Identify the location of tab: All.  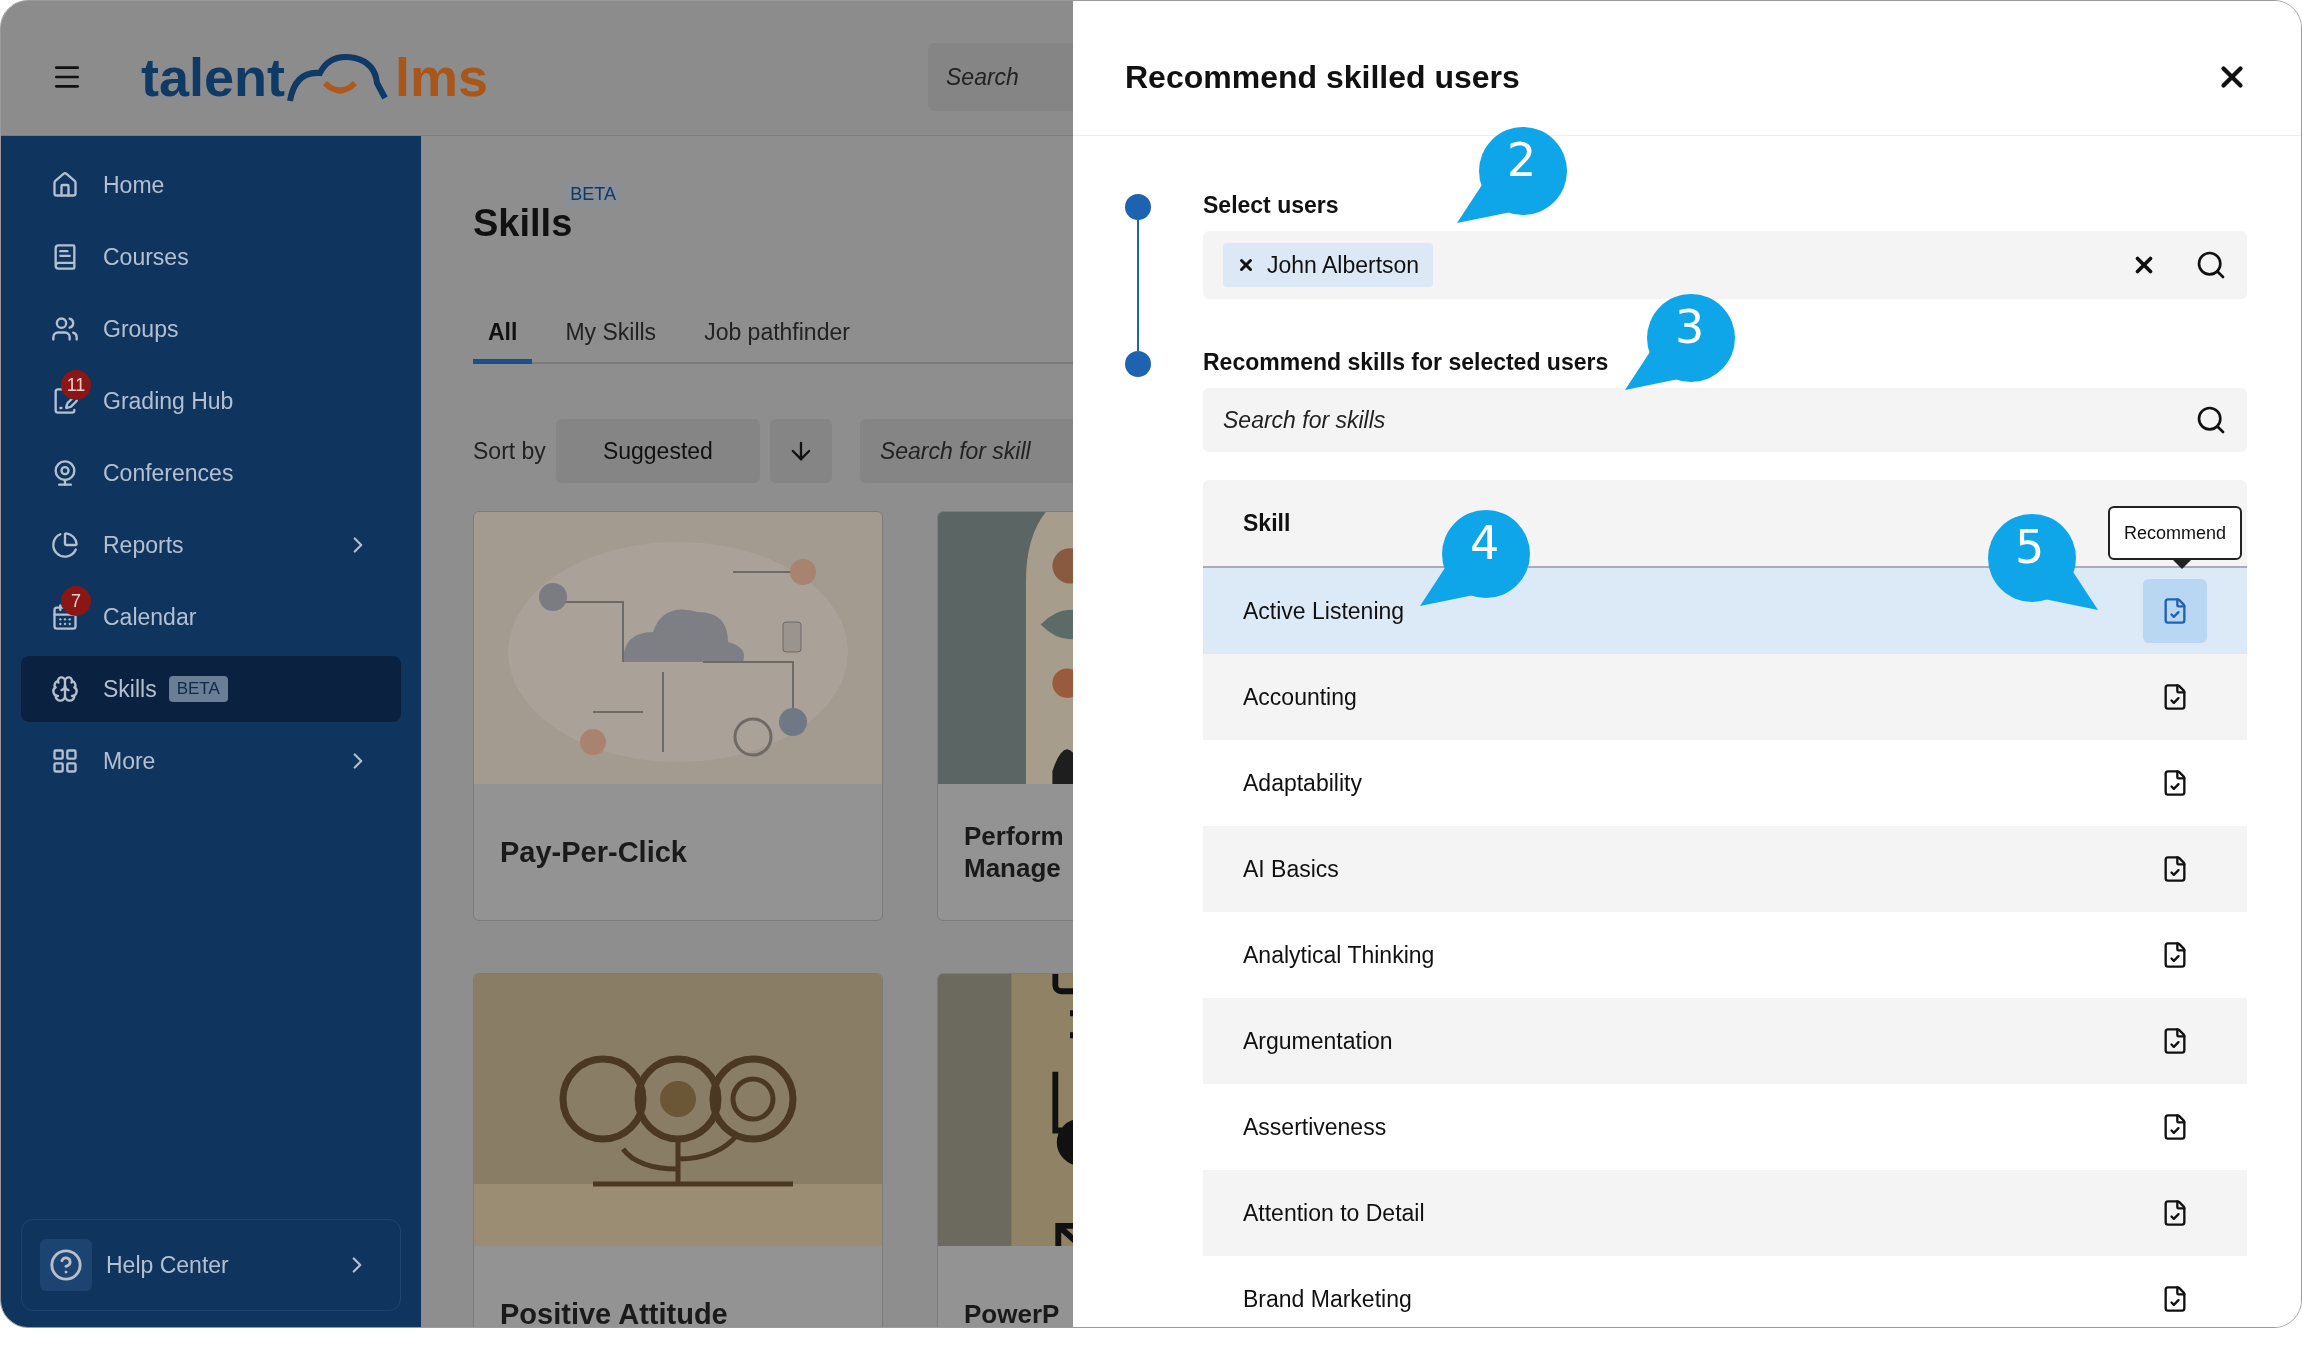
(503, 335).